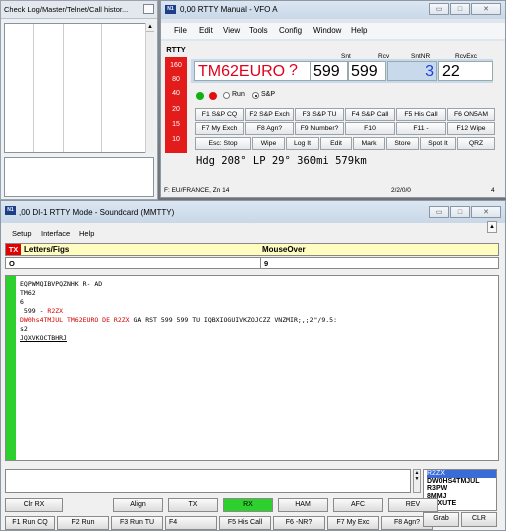 The height and width of the screenshot is (531, 506). What do you see at coordinates (303, 505) in the screenshot?
I see `ham-button: HAM` at bounding box center [303, 505].